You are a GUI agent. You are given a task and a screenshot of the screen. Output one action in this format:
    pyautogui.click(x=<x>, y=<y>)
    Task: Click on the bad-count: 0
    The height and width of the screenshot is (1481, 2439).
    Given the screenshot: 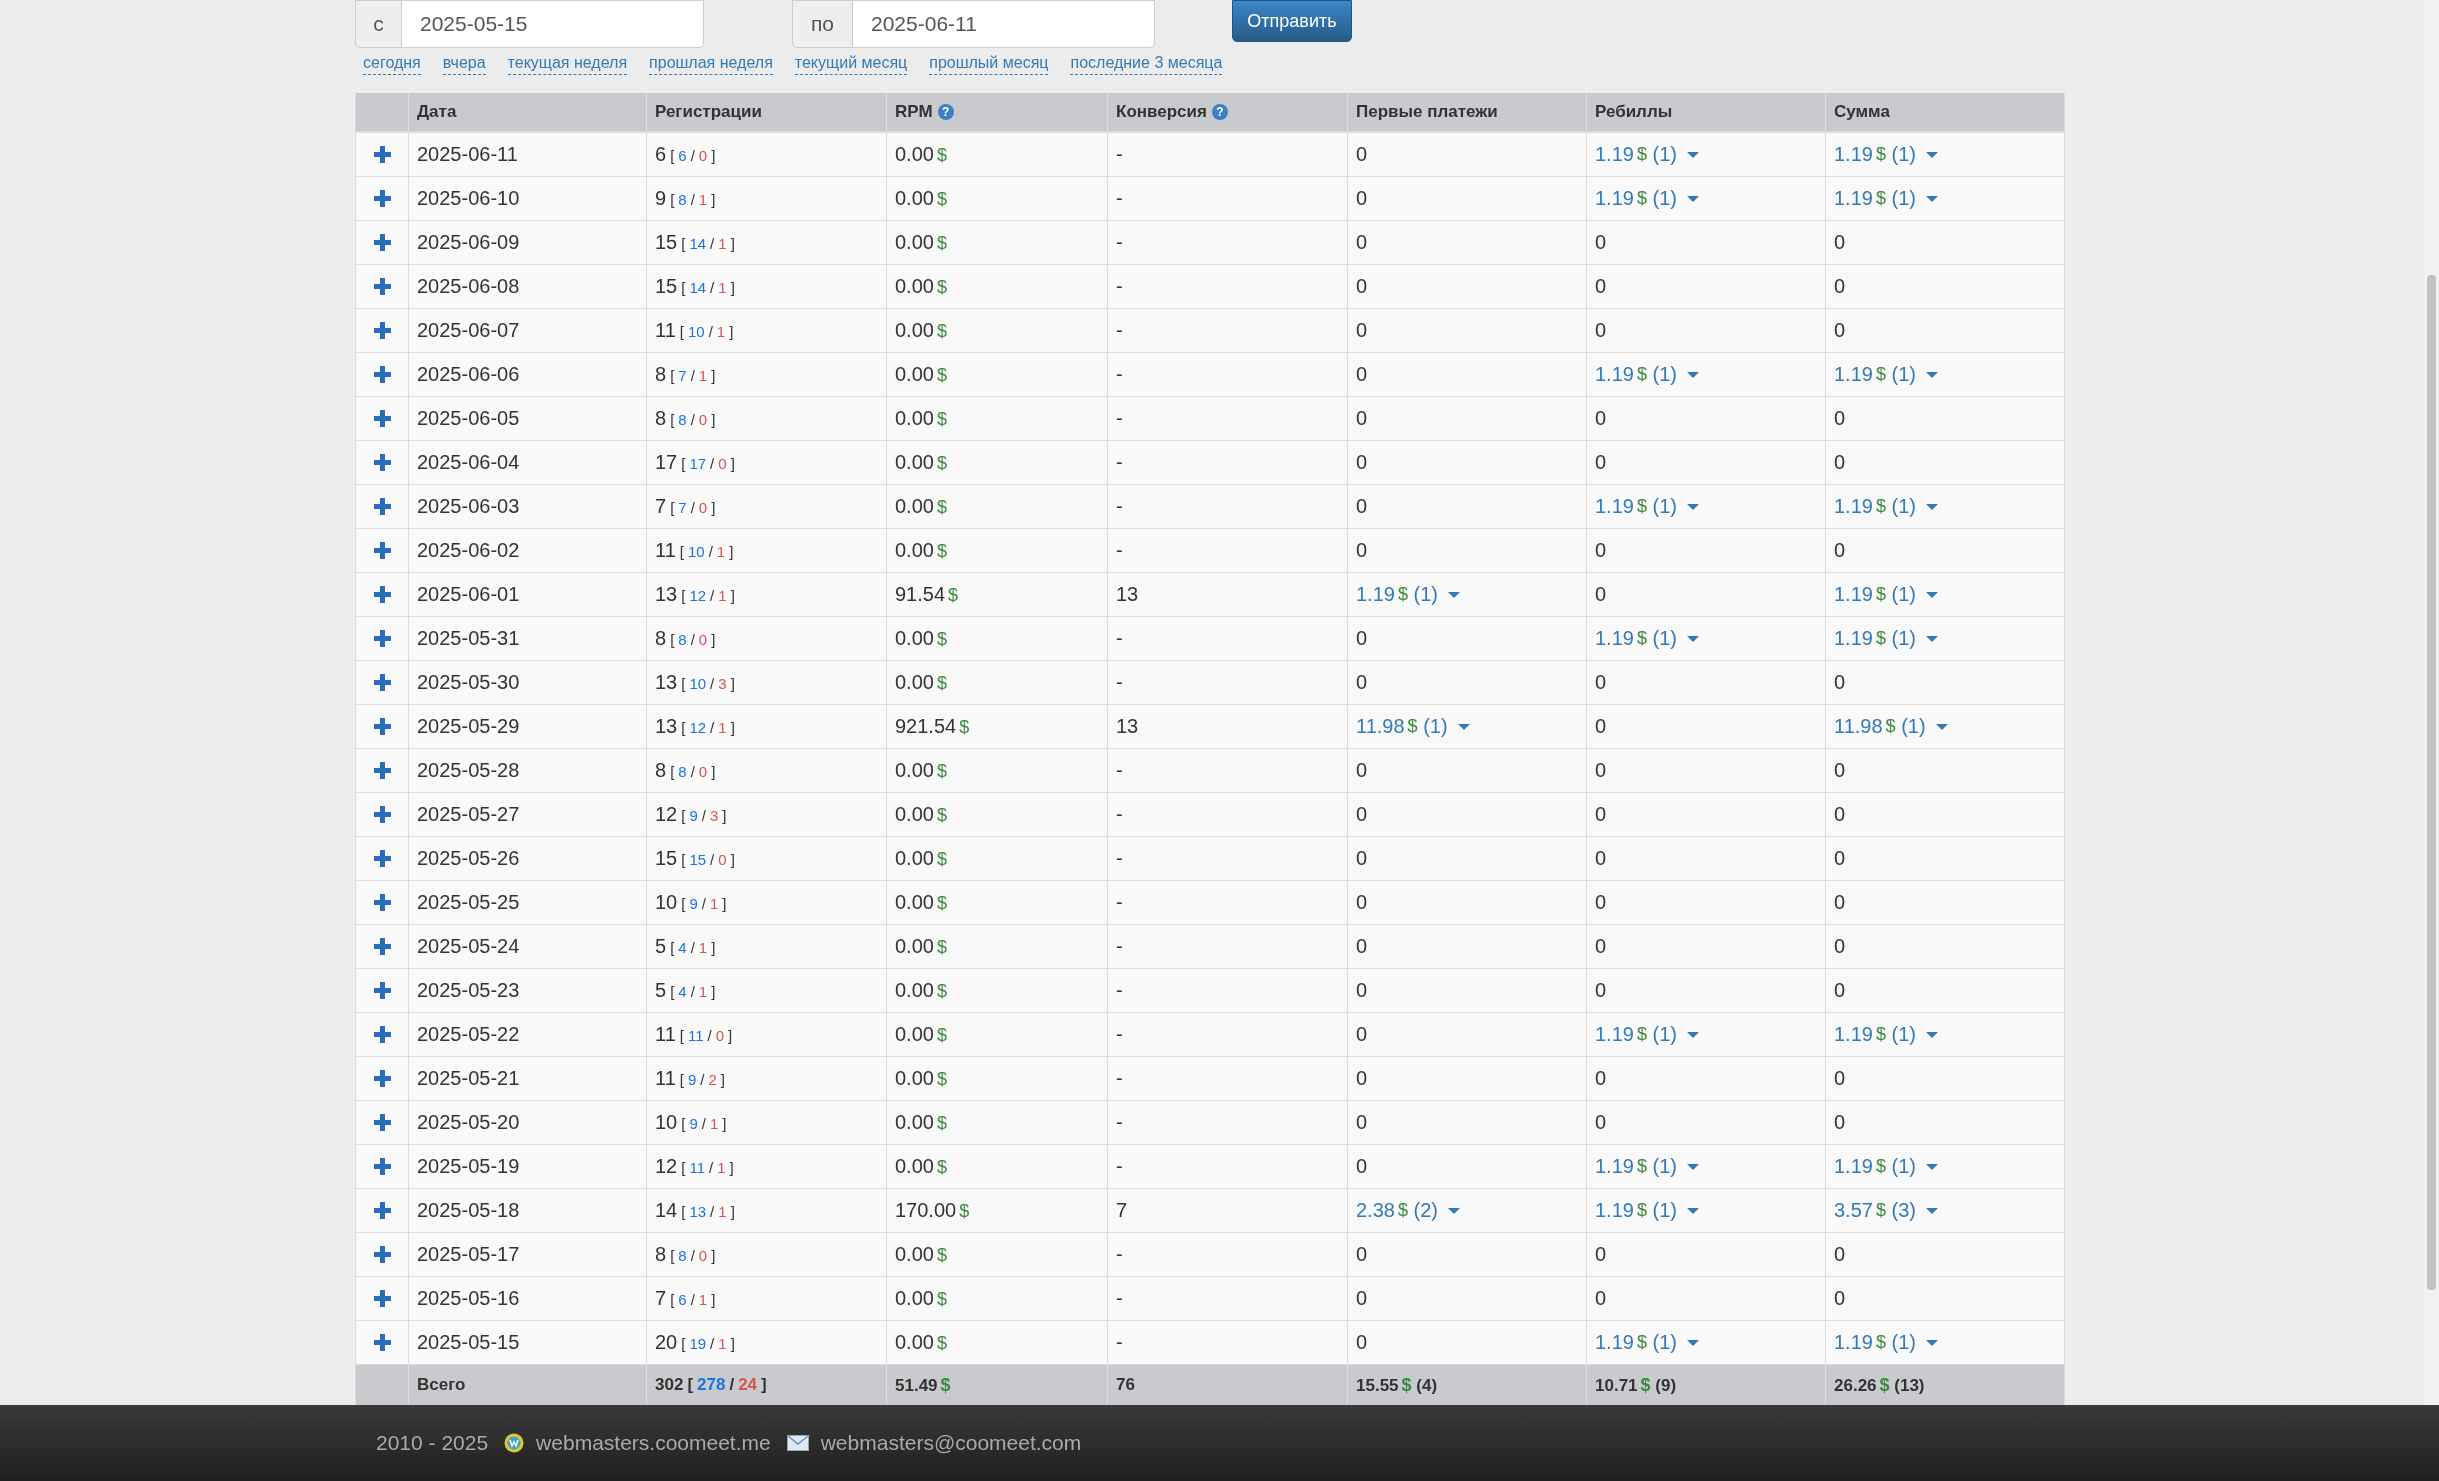 What is the action you would take?
    pyautogui.click(x=703, y=771)
    